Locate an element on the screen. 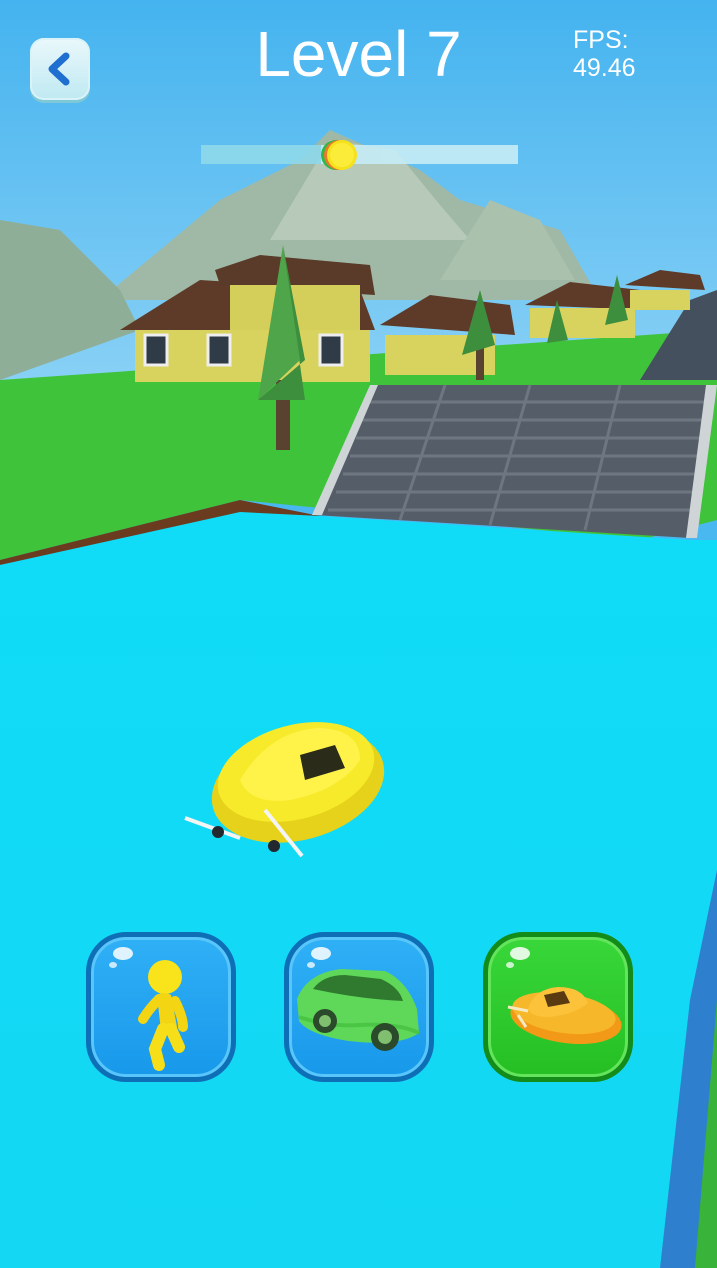  level-progress-fill is located at coordinates (261, 154).